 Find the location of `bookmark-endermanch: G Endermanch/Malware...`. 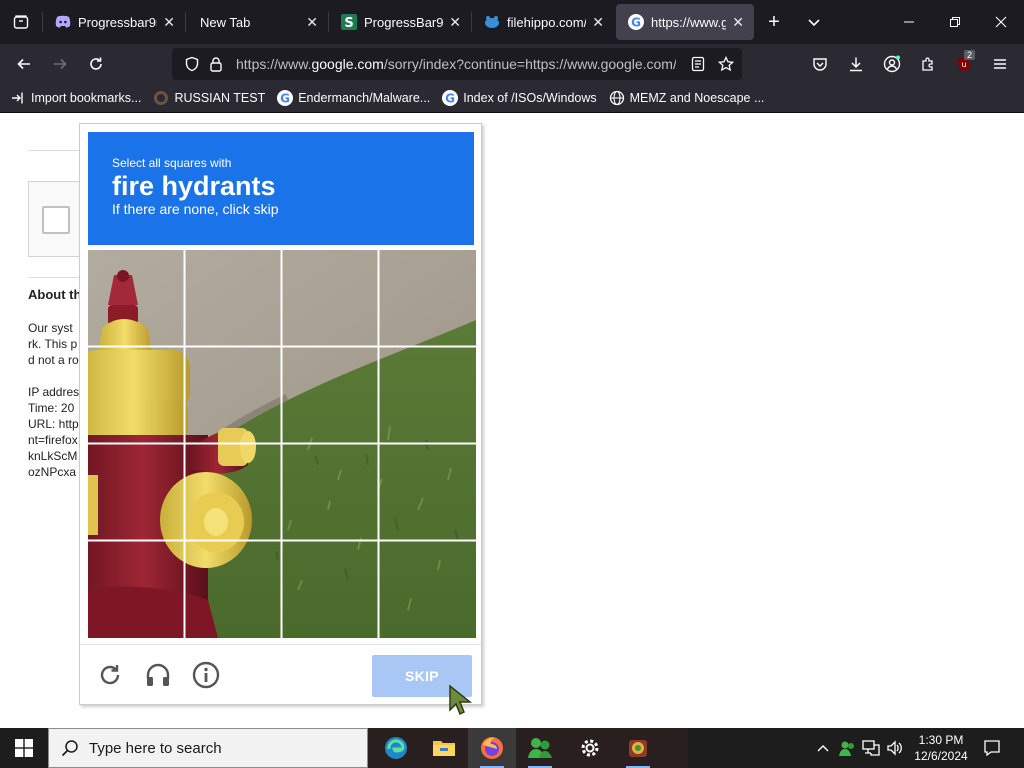

bookmark-endermanch: G Endermanch/Malware... is located at coordinates (353, 98).